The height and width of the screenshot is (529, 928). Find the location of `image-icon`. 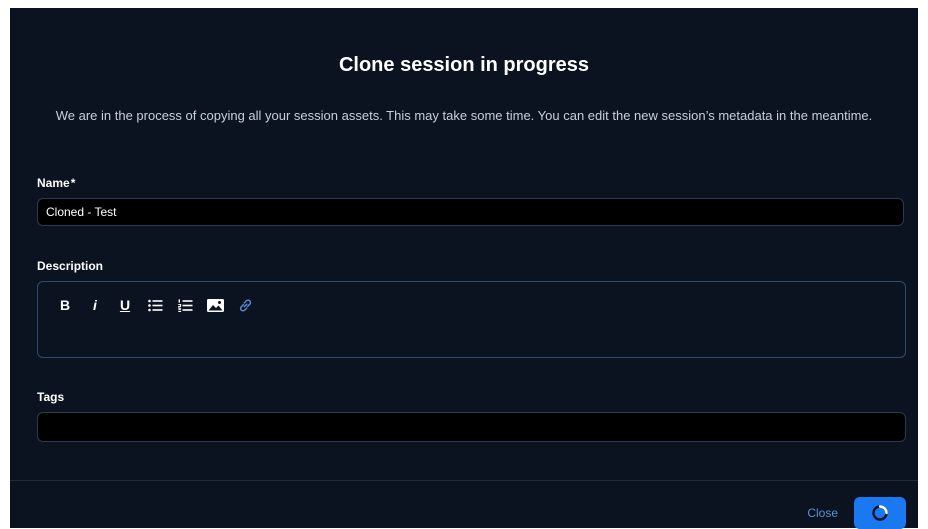

image-icon is located at coordinates (215, 305).